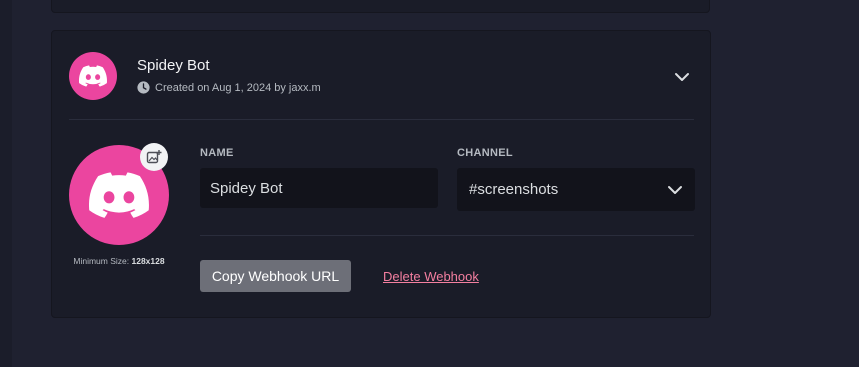  What do you see at coordinates (485, 153) in the screenshot?
I see `channel-label: CHANNEL` at bounding box center [485, 153].